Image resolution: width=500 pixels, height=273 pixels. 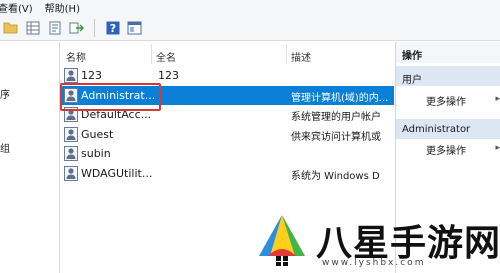 I want to click on actions-title: 操作, so click(x=448, y=52).